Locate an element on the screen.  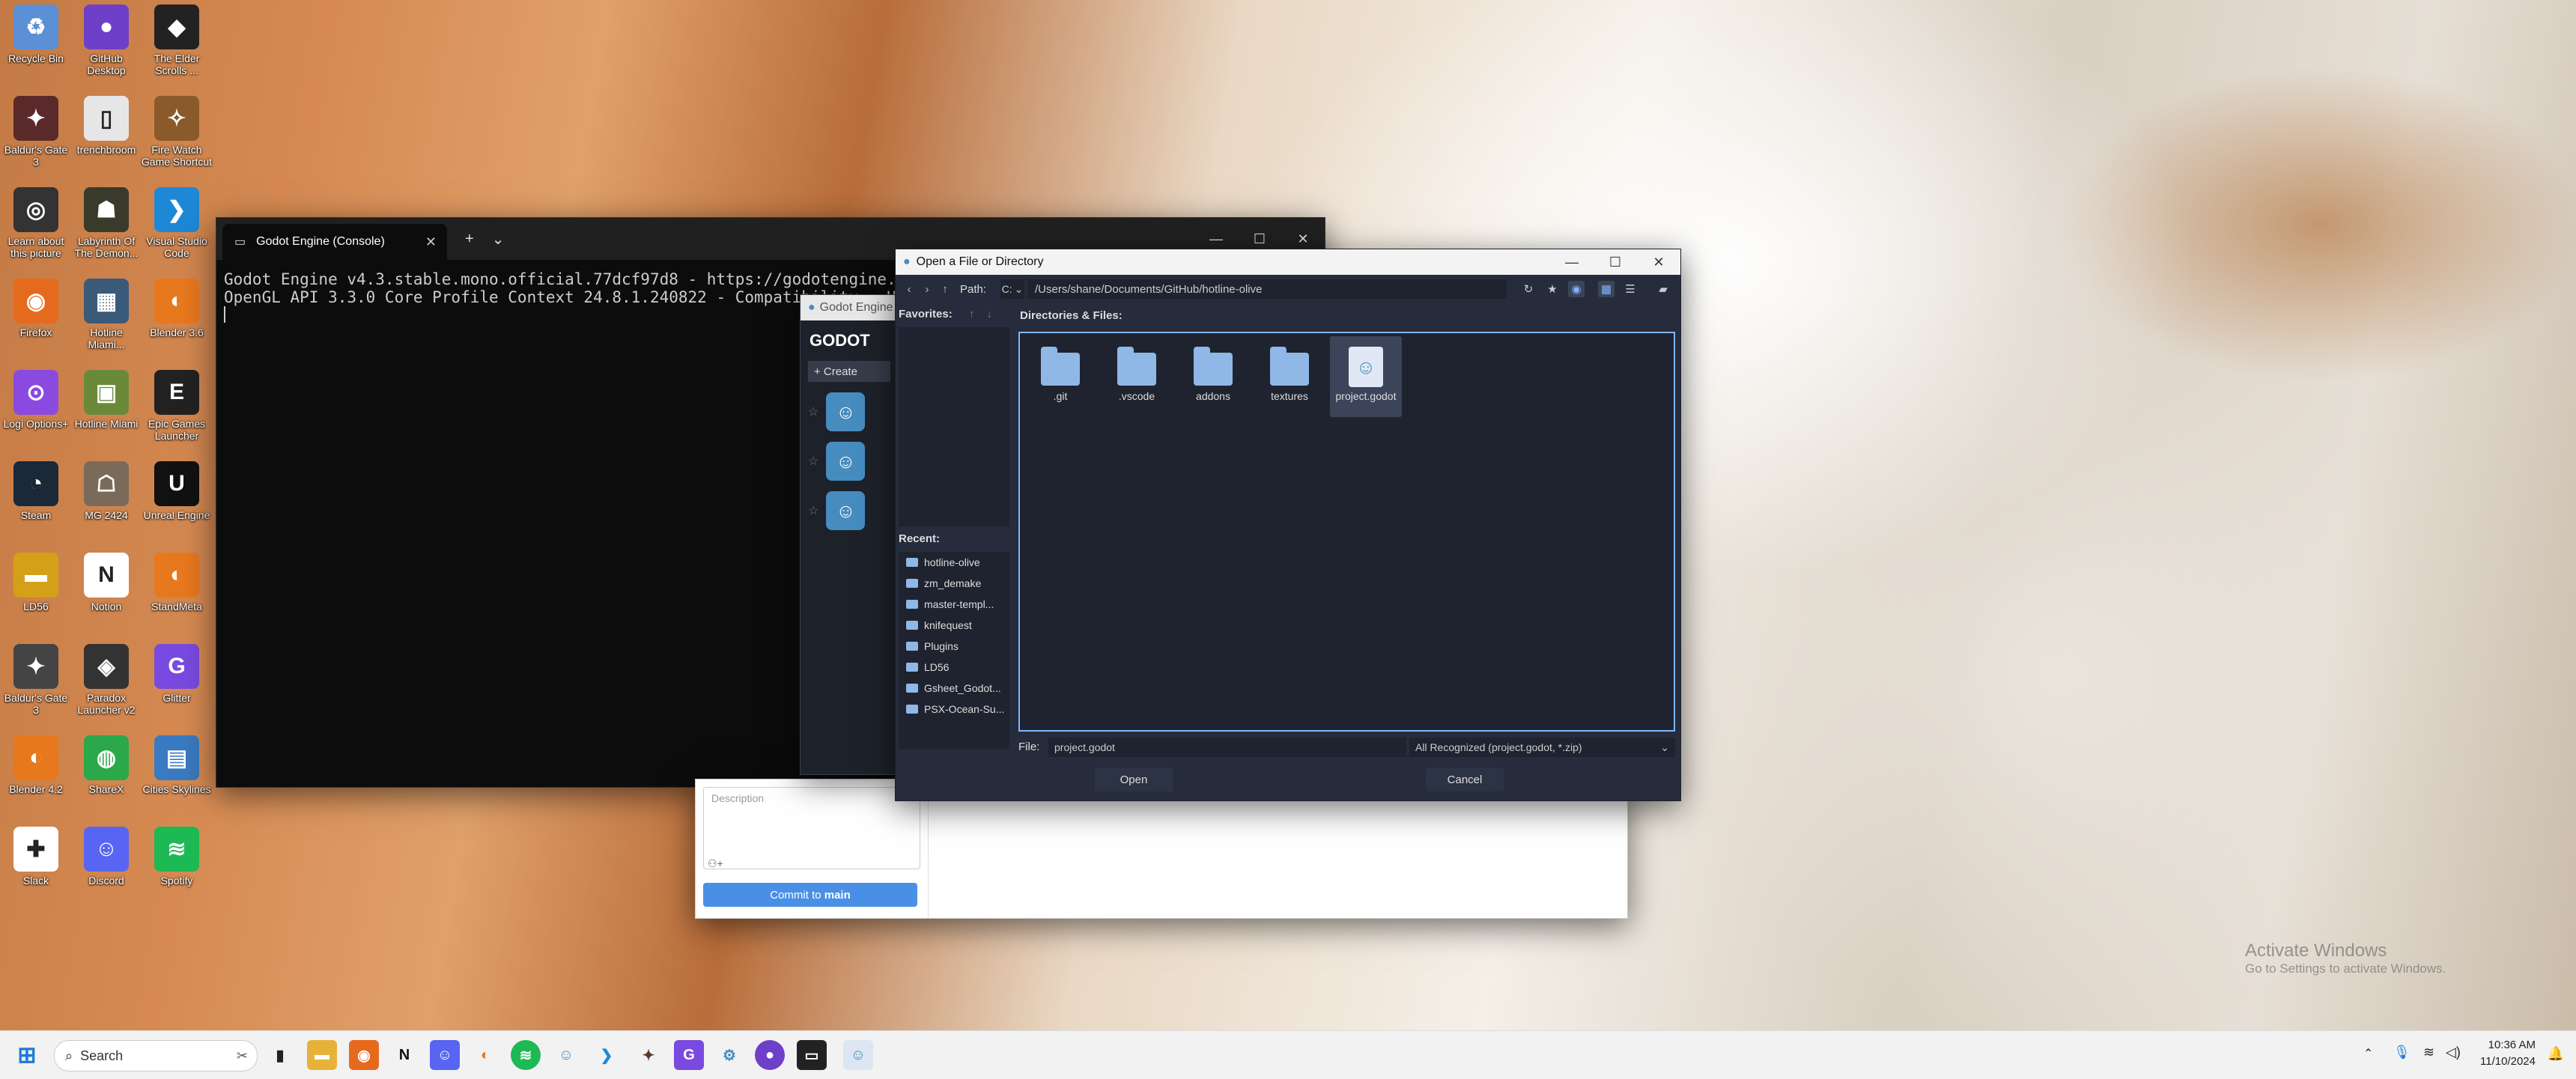
minimize-icon: — is located at coordinates (1572, 262).